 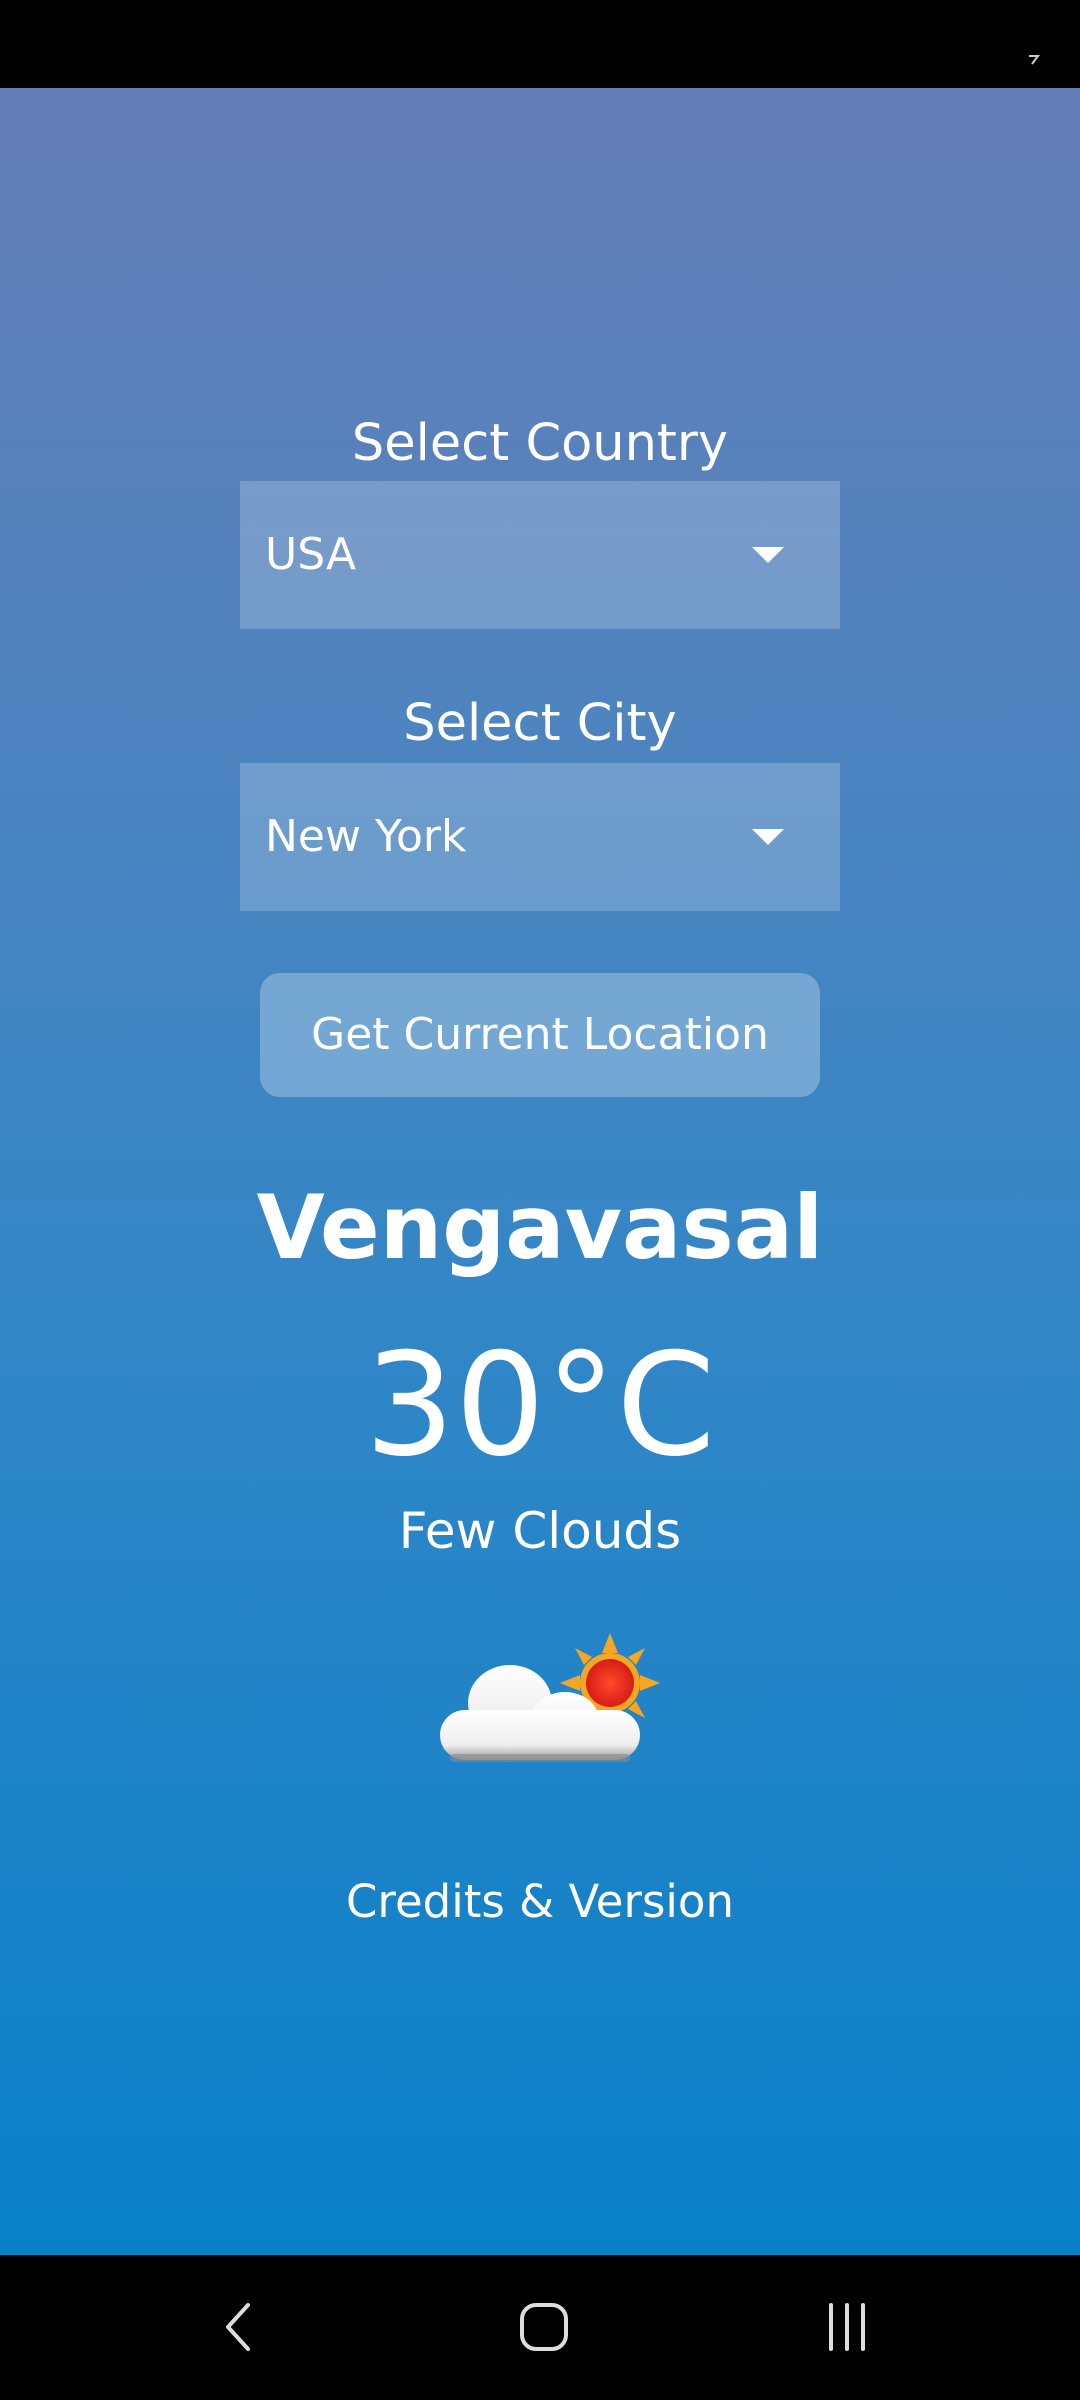 What do you see at coordinates (238, 2327) in the screenshot?
I see `back-icon` at bounding box center [238, 2327].